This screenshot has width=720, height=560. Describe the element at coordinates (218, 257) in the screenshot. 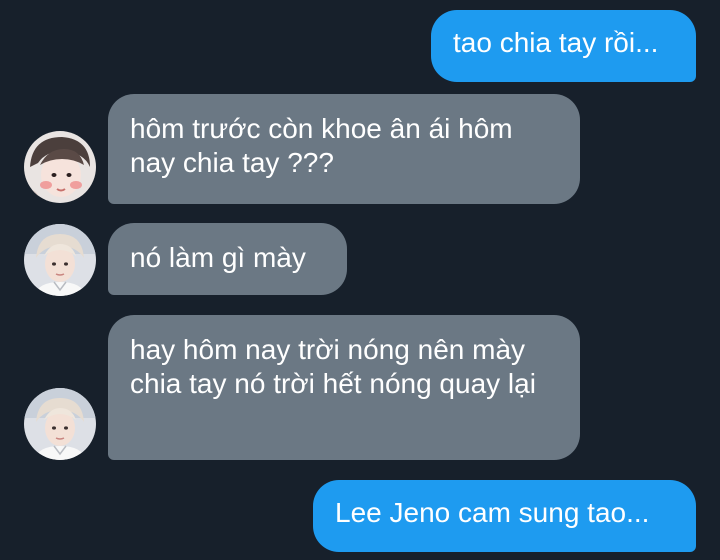

I see `message-text: nó làm gì mày` at that location.